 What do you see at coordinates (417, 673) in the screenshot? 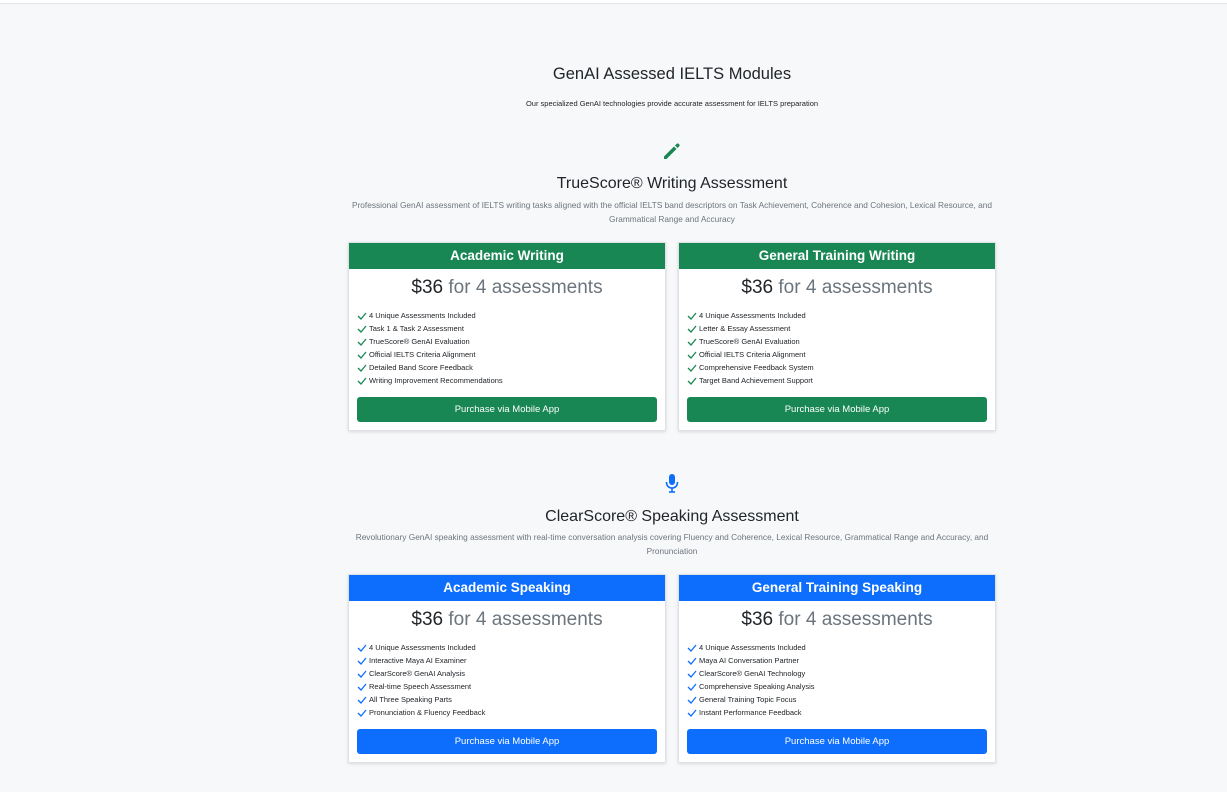
I see `feature-text: ClearScore® GenAI Analysis` at bounding box center [417, 673].